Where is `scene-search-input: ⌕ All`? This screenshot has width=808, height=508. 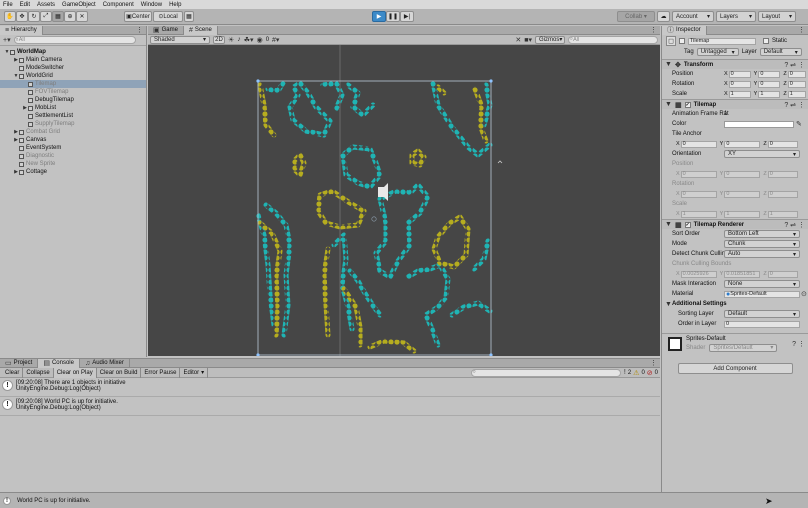 scene-search-input: ⌕ All is located at coordinates (613, 39).